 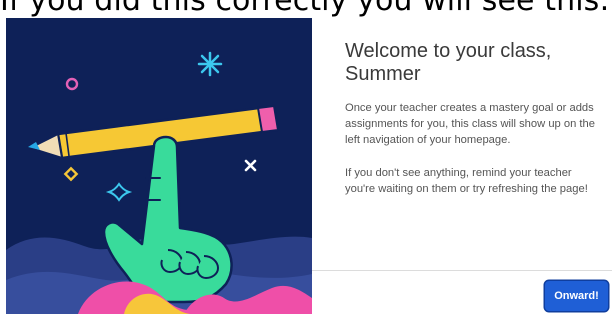 I want to click on sparkle-icon, so click(x=119, y=192).